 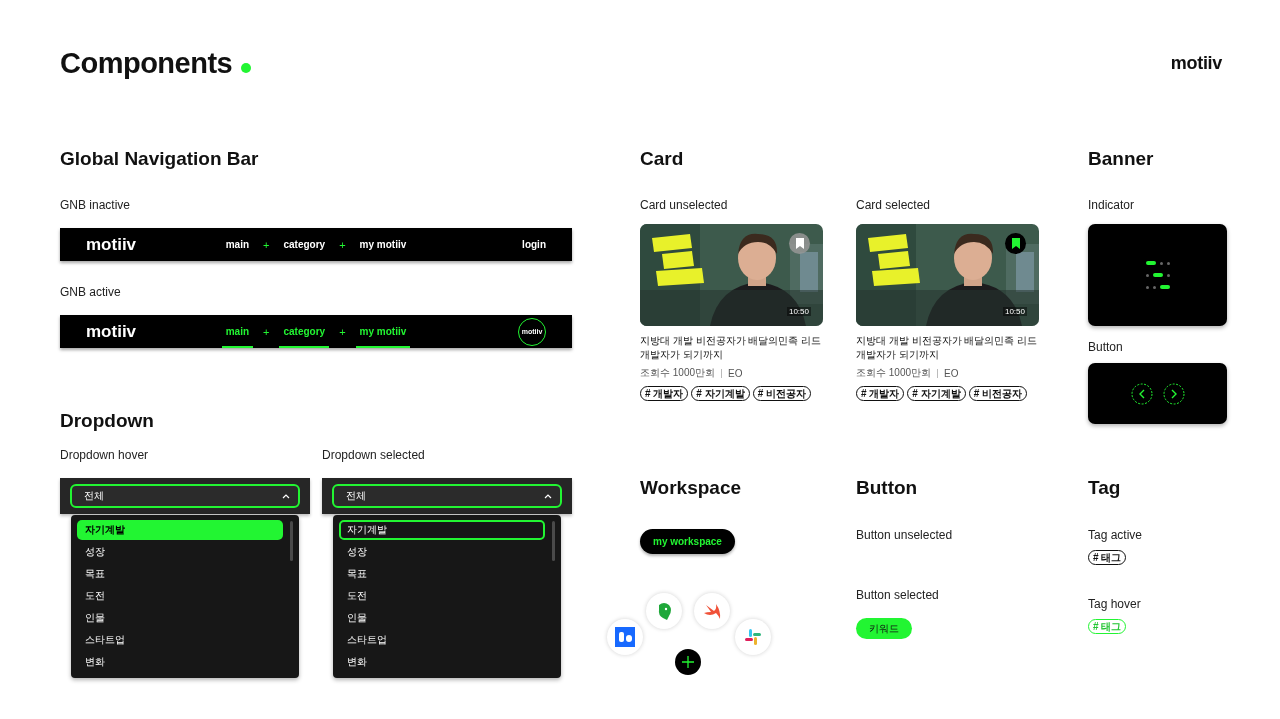 What do you see at coordinates (146, 63) in the screenshot?
I see `page-title: Components` at bounding box center [146, 63].